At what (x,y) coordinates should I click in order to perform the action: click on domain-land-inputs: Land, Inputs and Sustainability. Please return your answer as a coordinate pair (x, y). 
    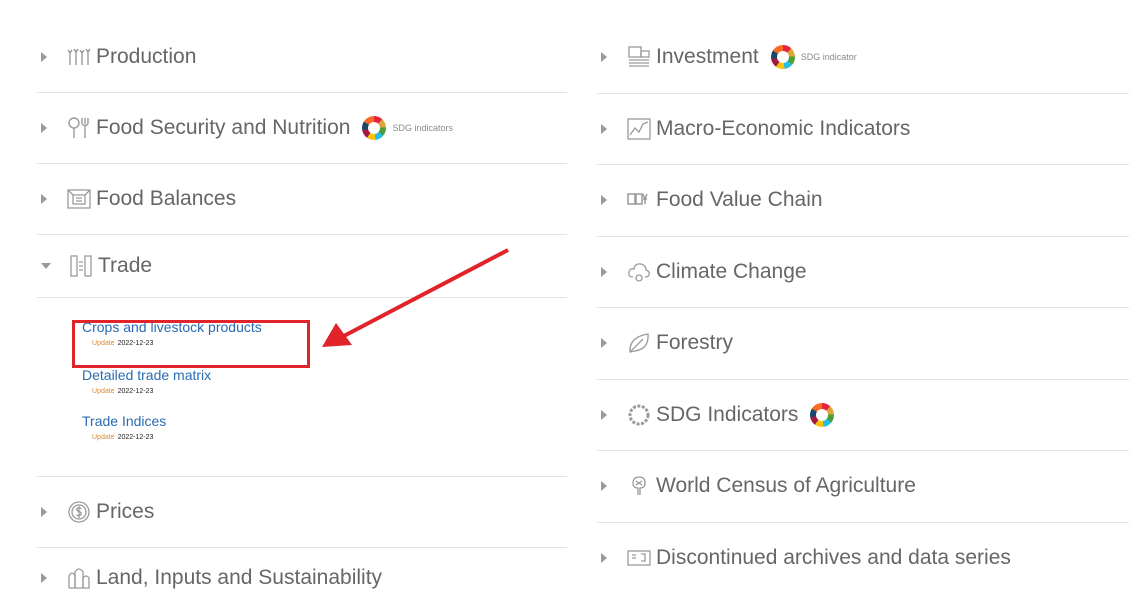
    Looking at the image, I should click on (302, 578).